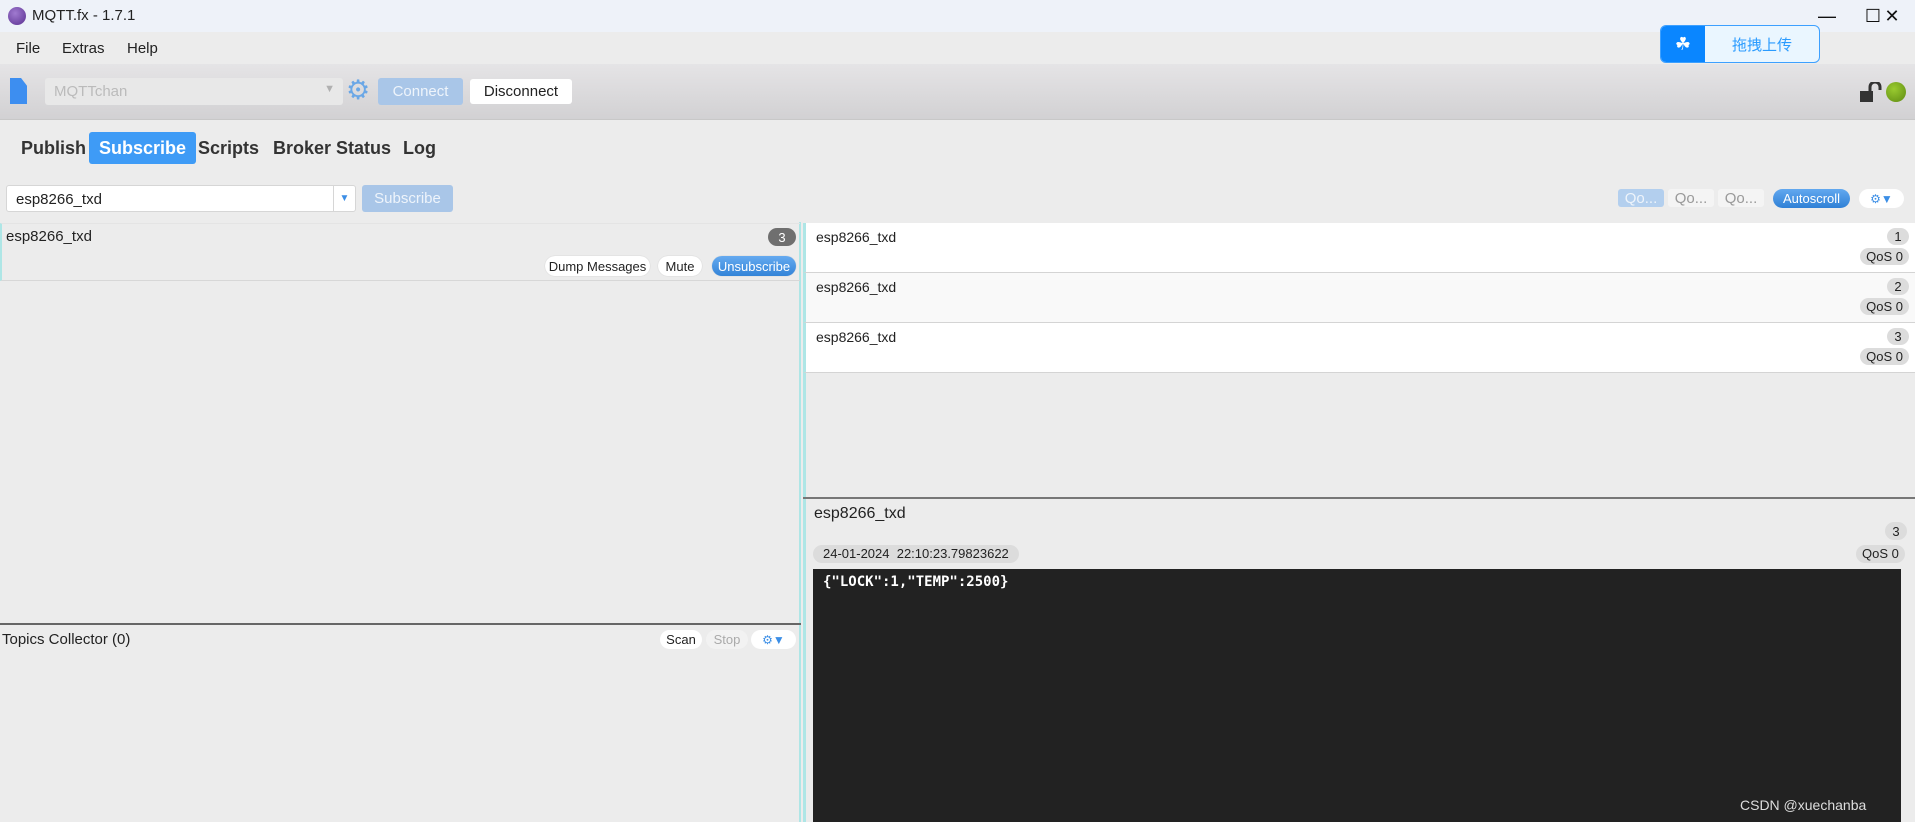  Describe the element at coordinates (59, 199) in the screenshot. I see `topic-value: esp8266_txd` at that location.